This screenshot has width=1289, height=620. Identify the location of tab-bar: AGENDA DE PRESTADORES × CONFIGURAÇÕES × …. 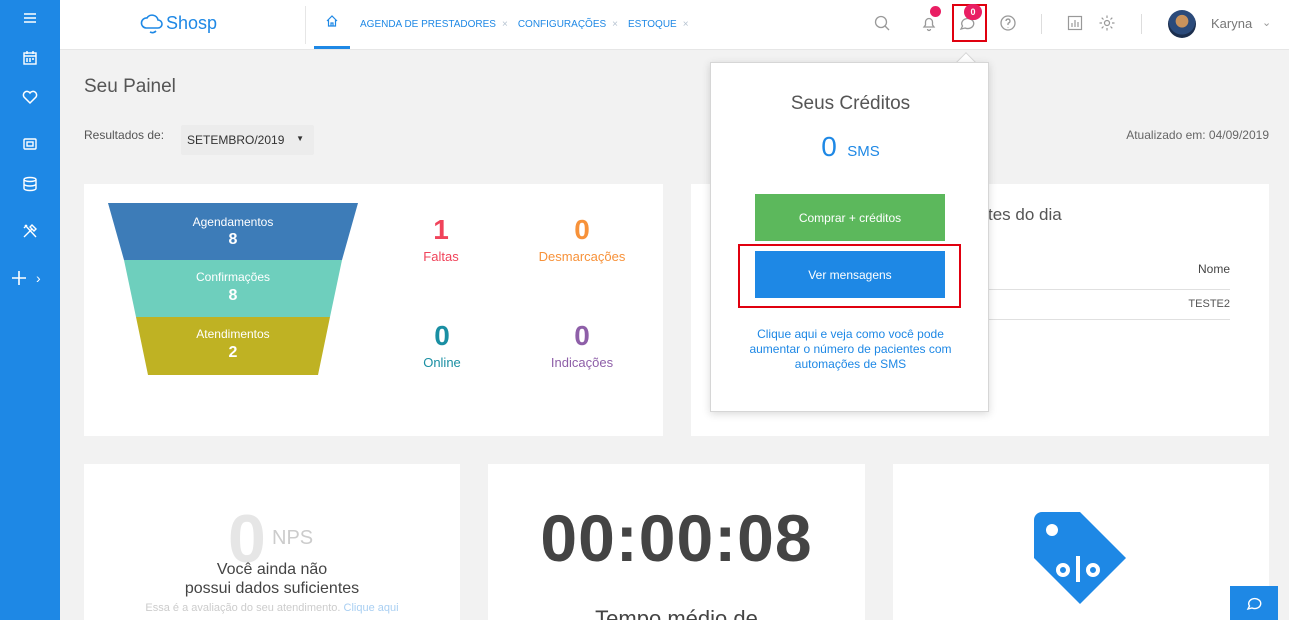
(524, 24).